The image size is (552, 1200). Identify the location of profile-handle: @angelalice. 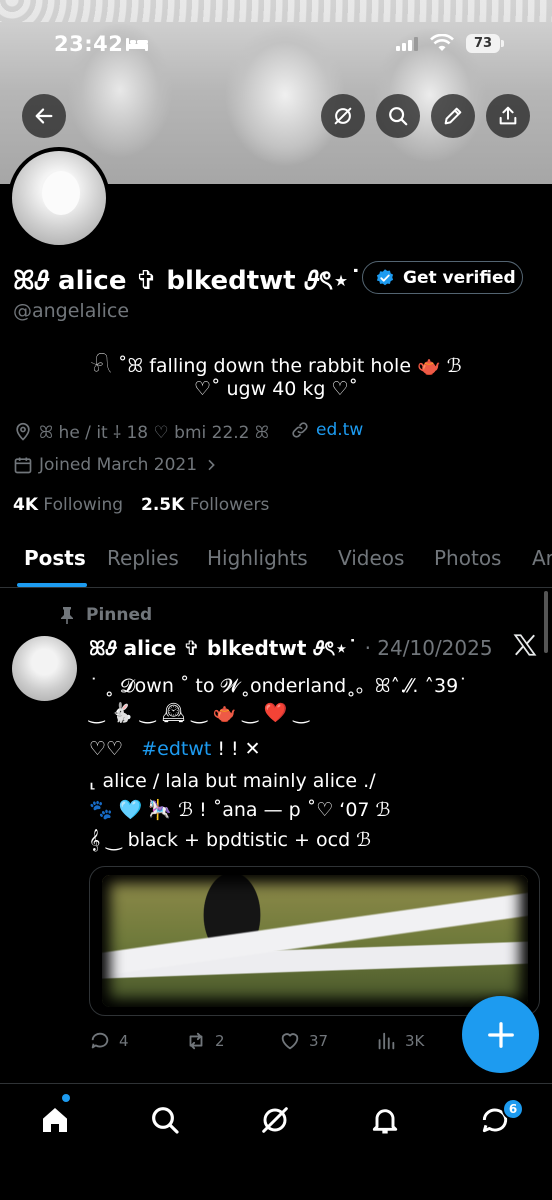
(71, 311).